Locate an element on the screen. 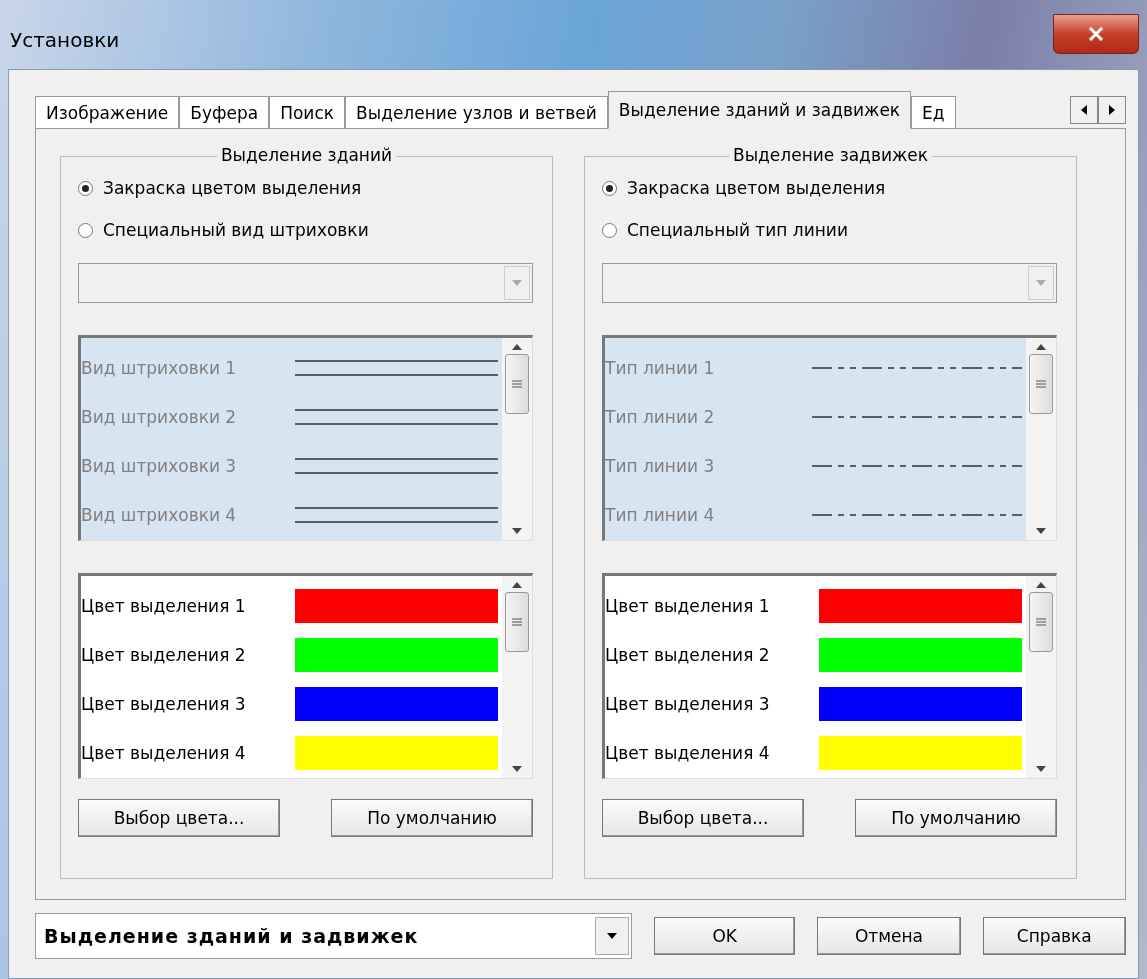  tab-scroll-right-button is located at coordinates (1112, 110).